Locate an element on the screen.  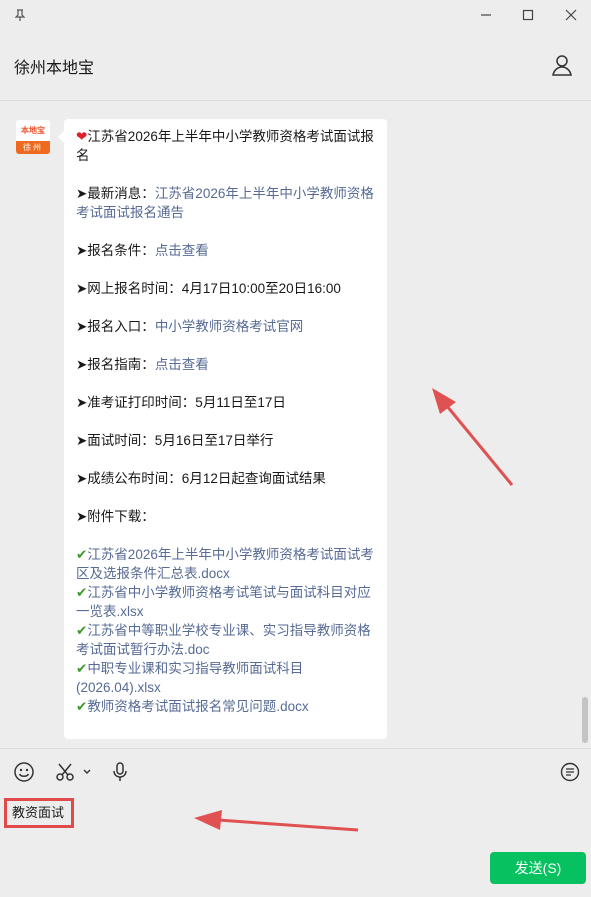
chat-title: 徐州本地宝 is located at coordinates (54, 68).